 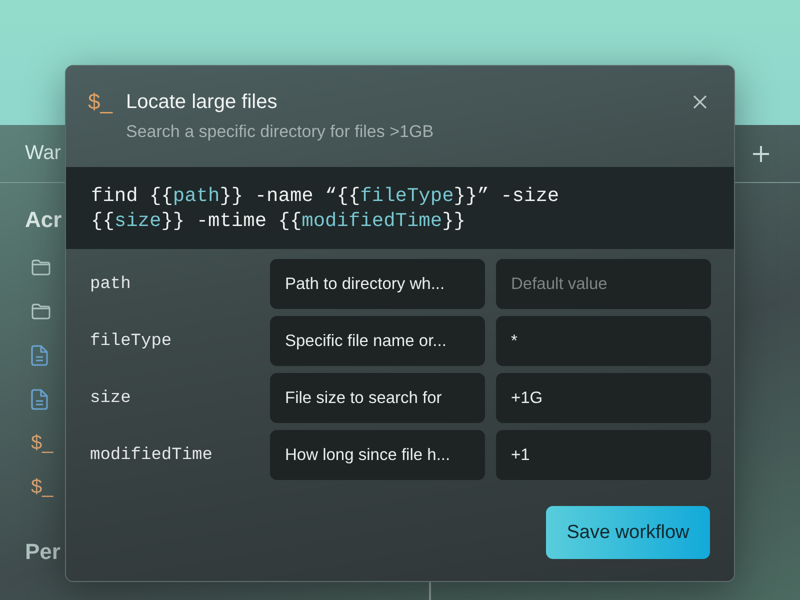 I want to click on dialog-subtitle: Search a specific directory for files >1GB, so click(x=280, y=132).